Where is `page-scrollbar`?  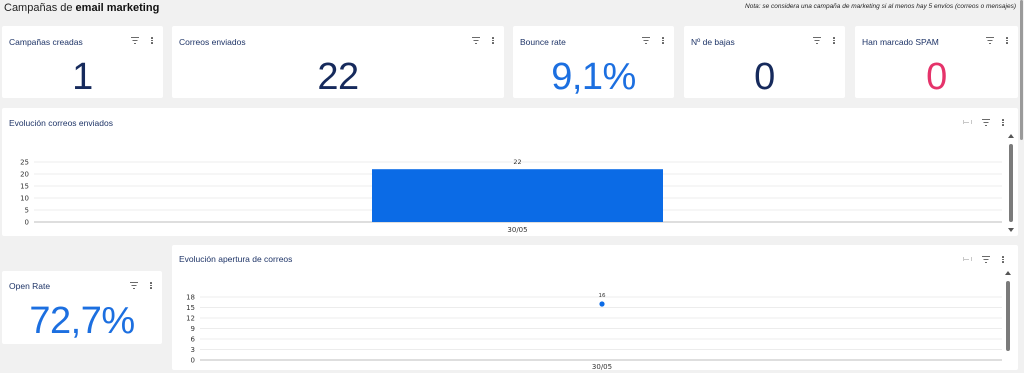 page-scrollbar is located at coordinates (1021, 186).